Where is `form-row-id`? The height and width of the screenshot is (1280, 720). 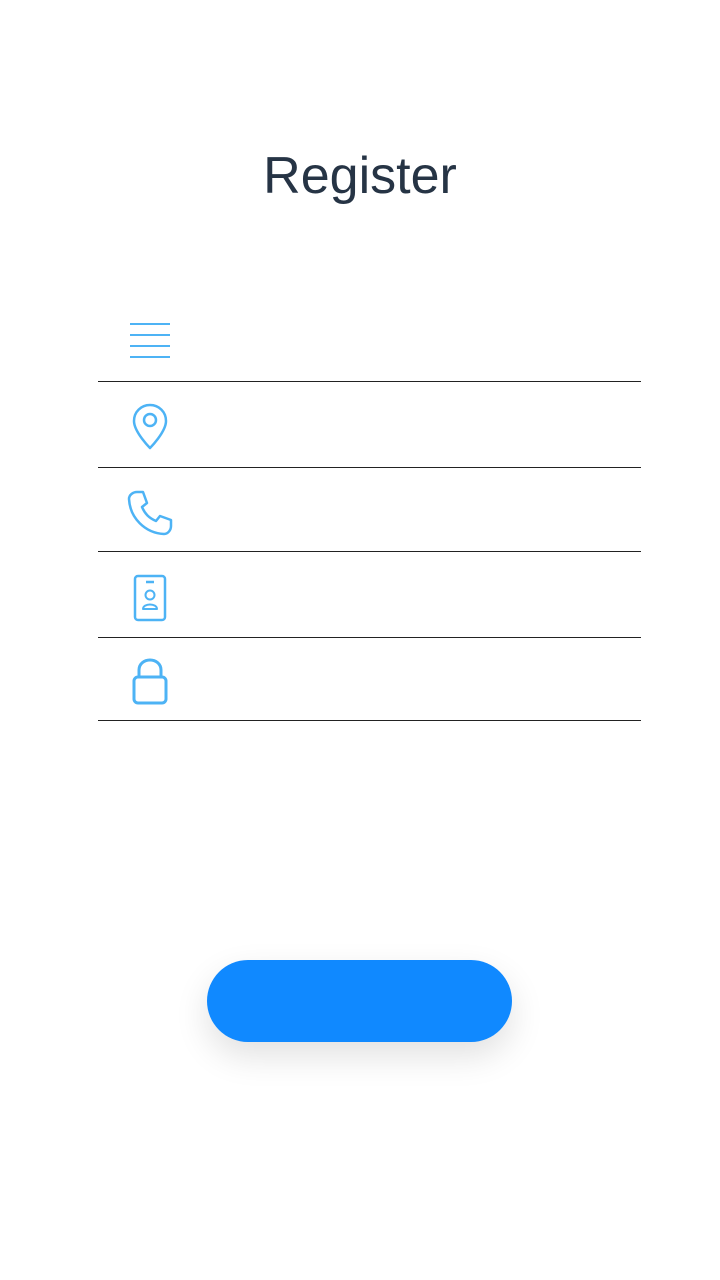
form-row-id is located at coordinates (369, 595).